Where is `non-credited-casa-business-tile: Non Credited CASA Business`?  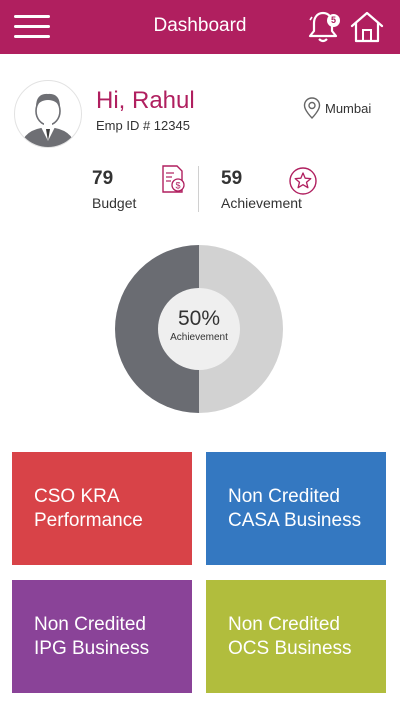 non-credited-casa-business-tile: Non Credited CASA Business is located at coordinates (296, 508).